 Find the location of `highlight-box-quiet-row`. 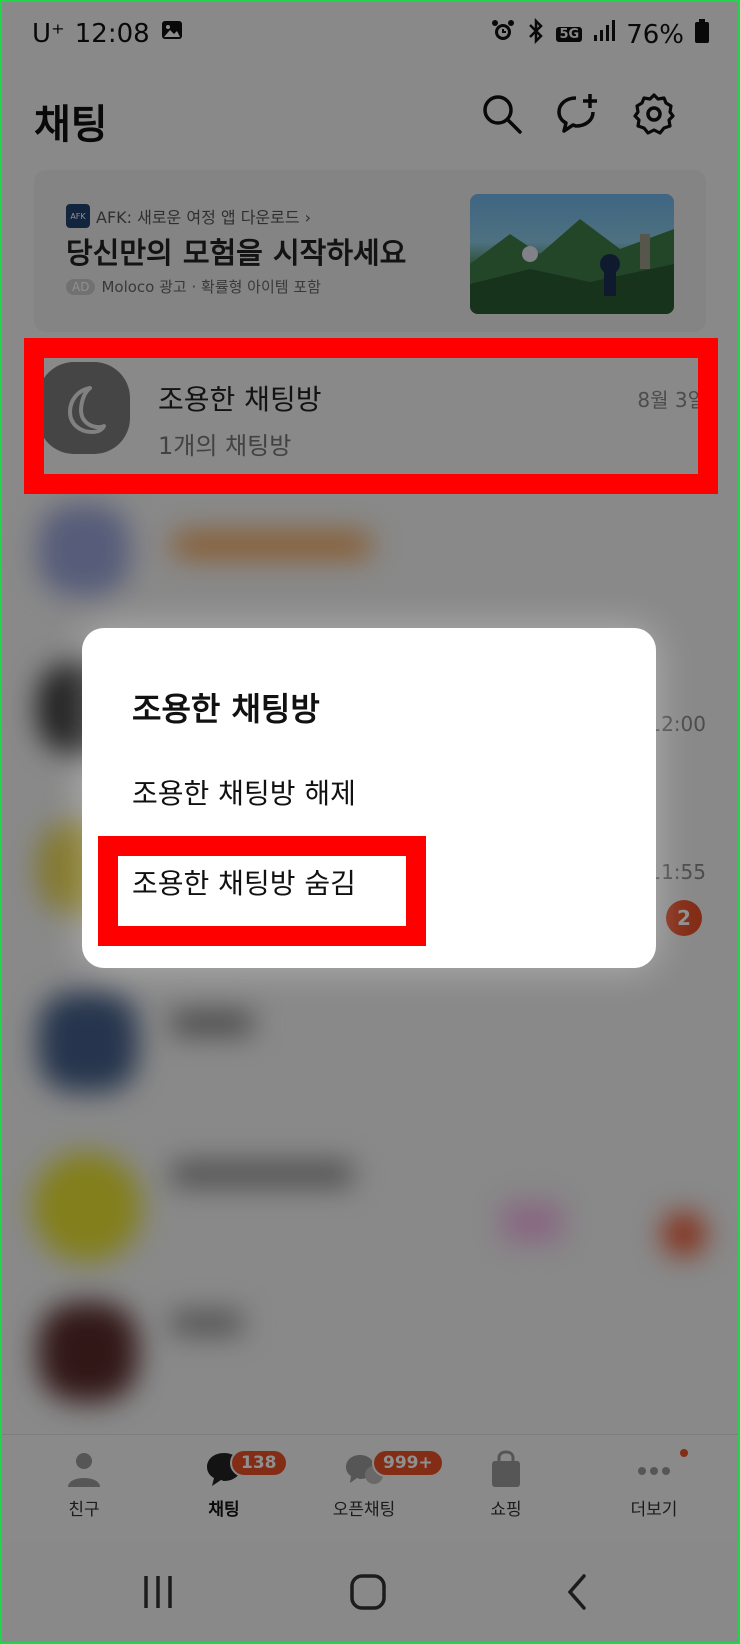

highlight-box-quiet-row is located at coordinates (371, 416).